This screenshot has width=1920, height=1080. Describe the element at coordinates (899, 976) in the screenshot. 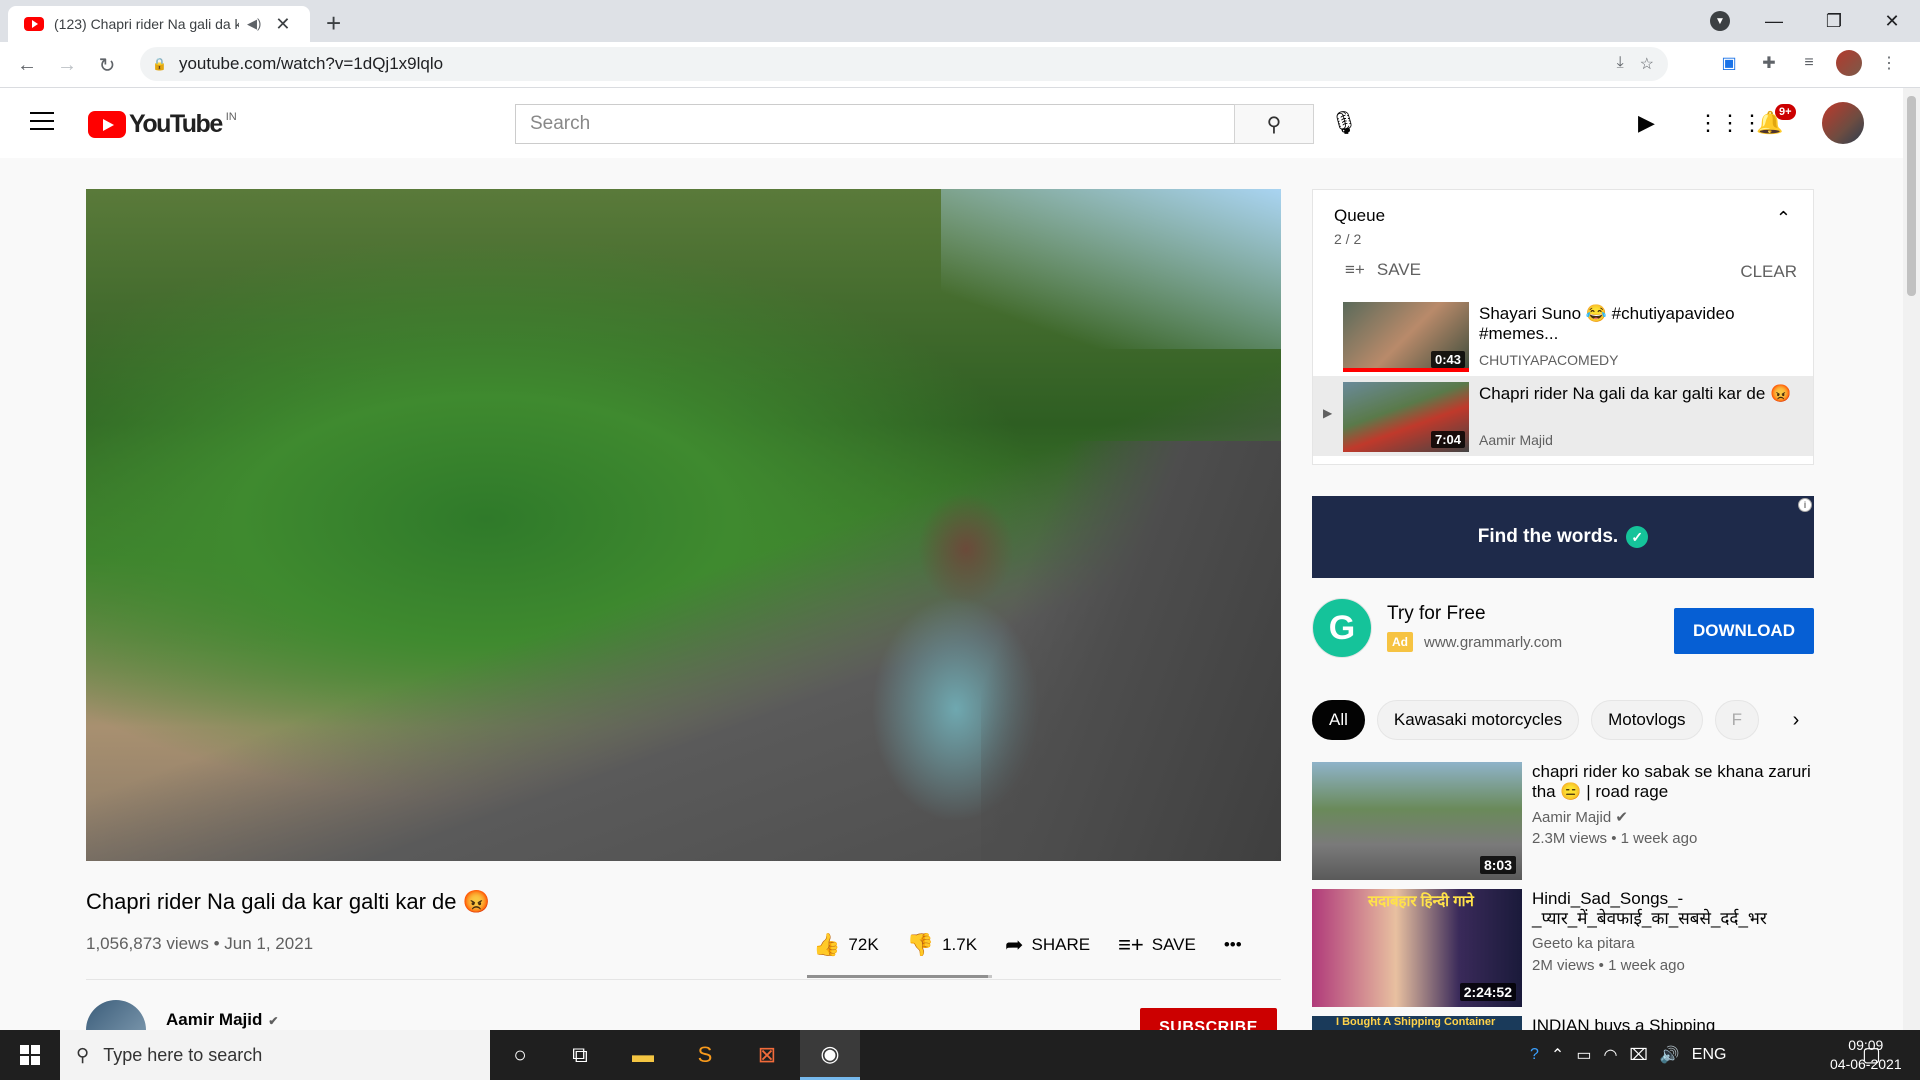

I see `like-dislike-sentiment-bar` at that location.